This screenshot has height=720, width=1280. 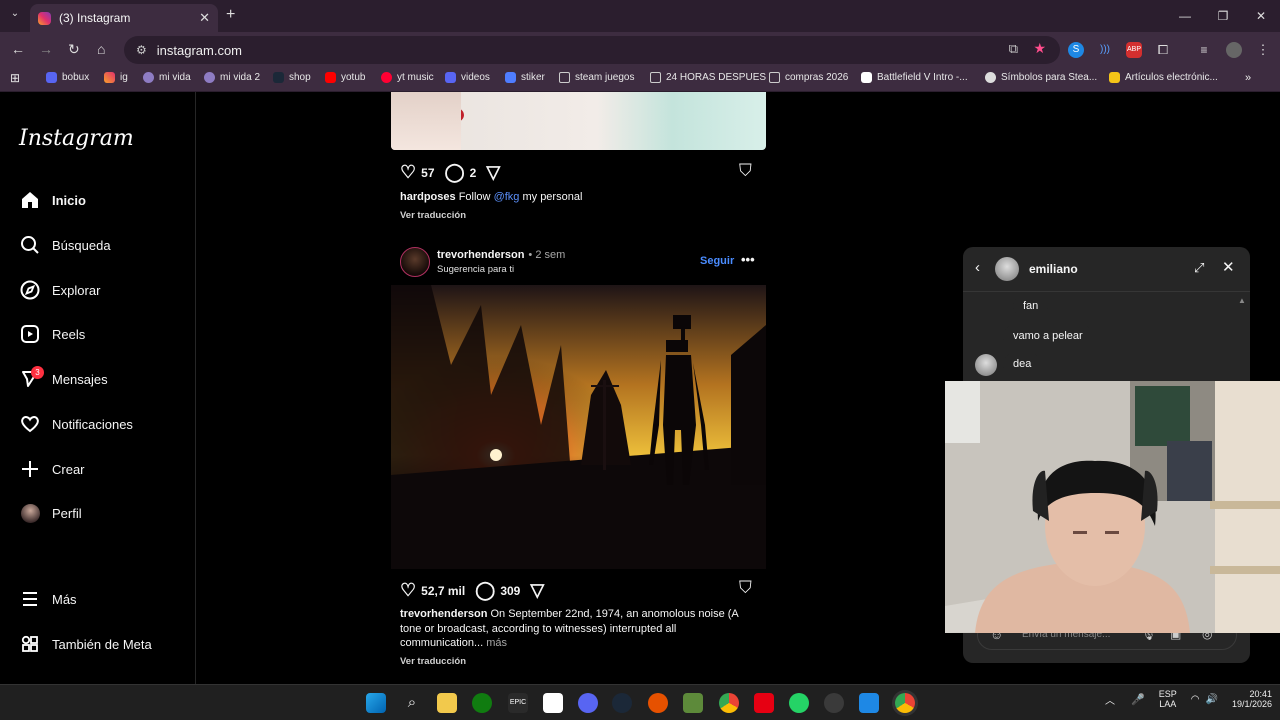 I want to click on follow-button: Seguir, so click(x=717, y=261).